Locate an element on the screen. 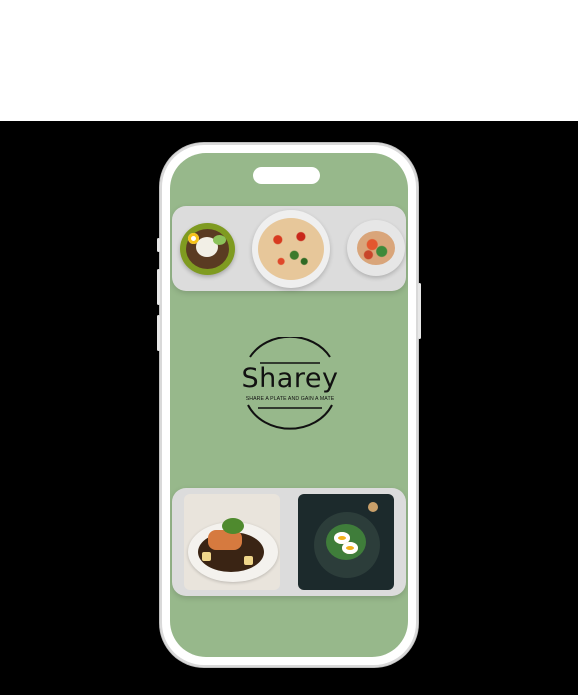  food-carousel-top is located at coordinates (289, 248).